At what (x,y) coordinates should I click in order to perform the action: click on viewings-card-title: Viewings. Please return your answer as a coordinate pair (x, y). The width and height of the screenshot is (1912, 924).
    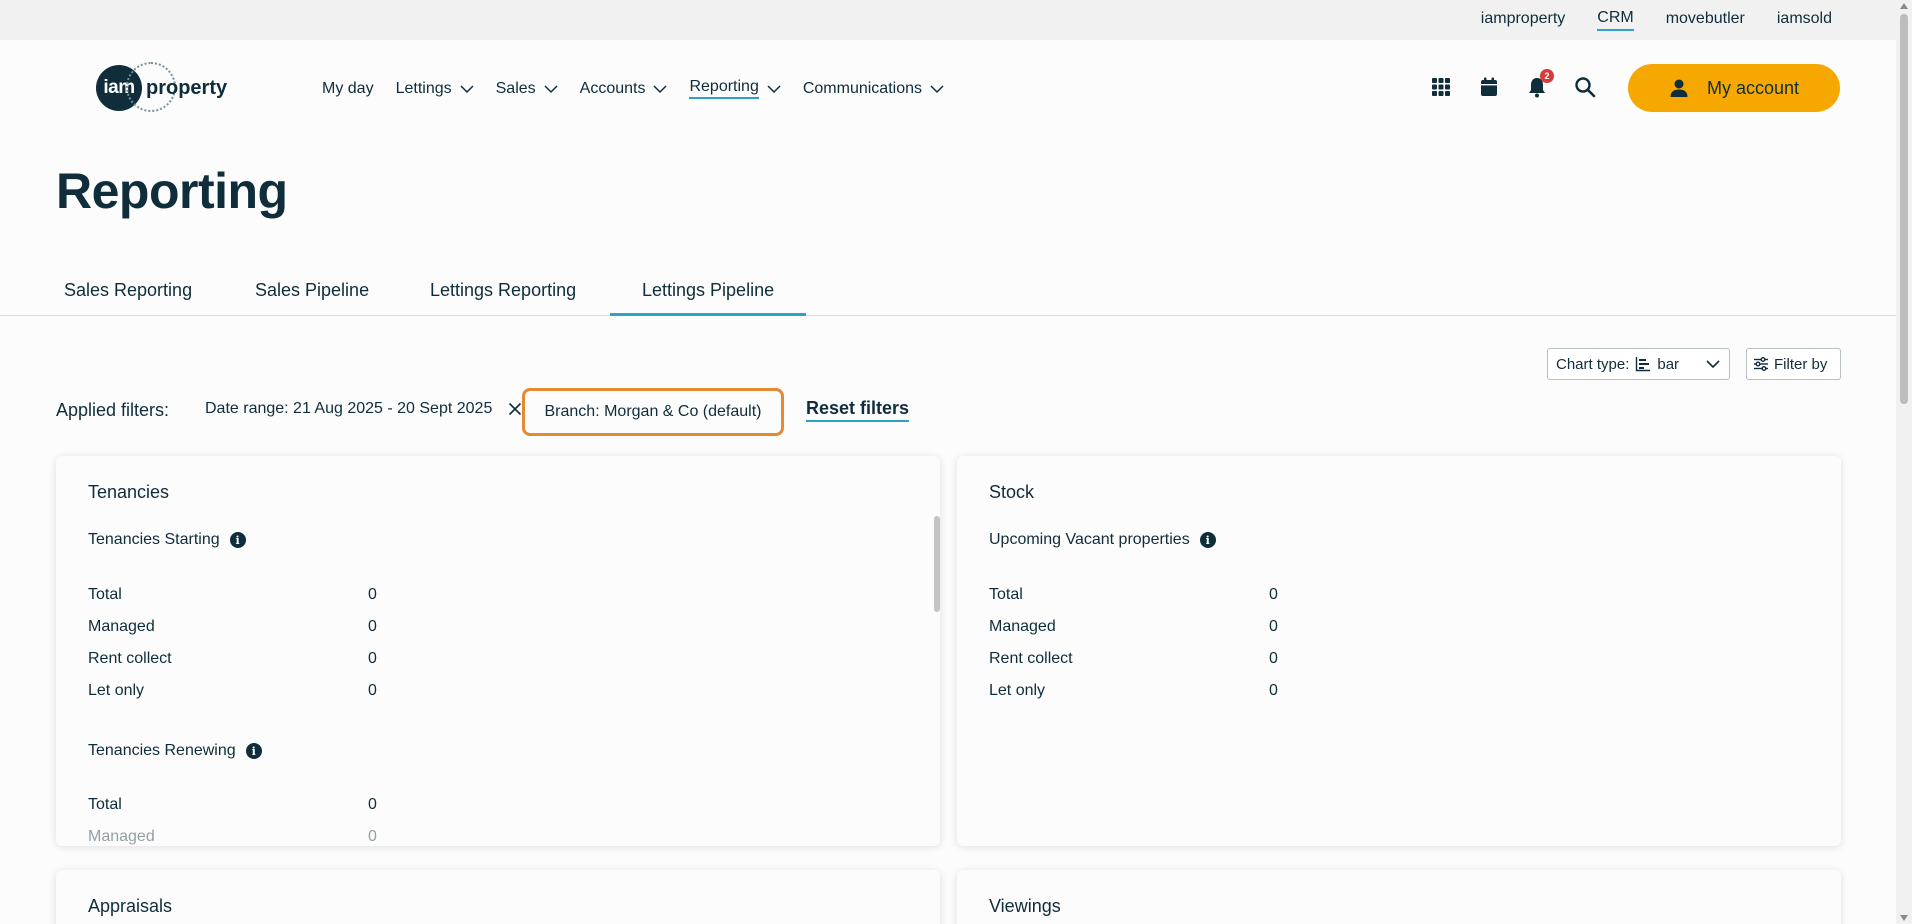
    Looking at the image, I should click on (1025, 906).